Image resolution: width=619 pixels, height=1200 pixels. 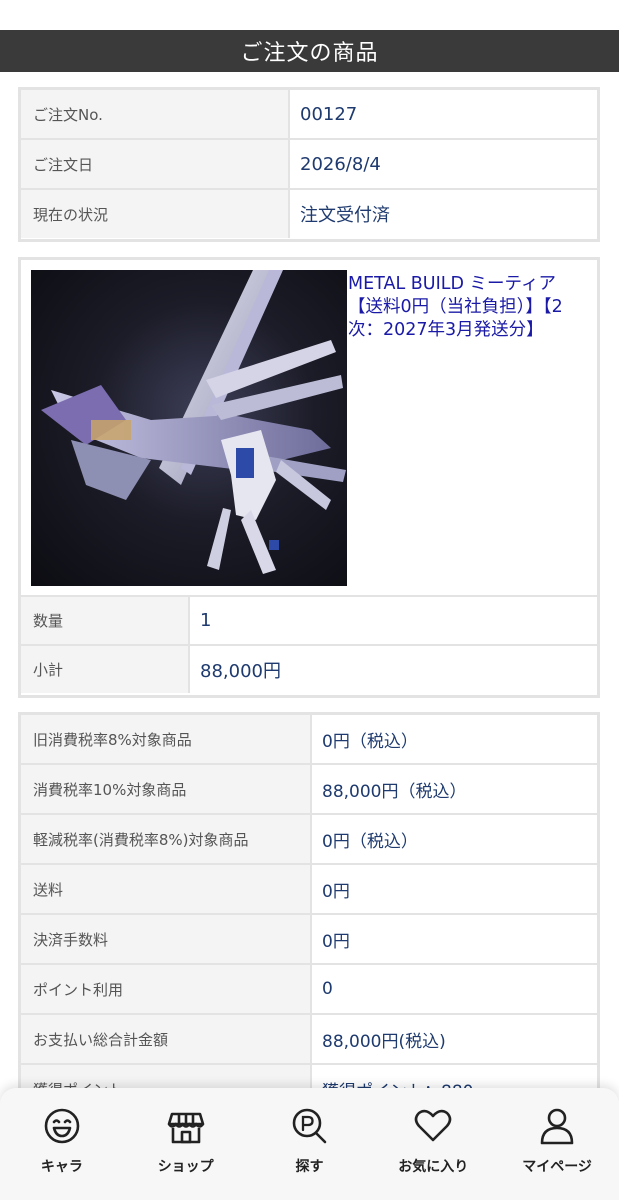 What do you see at coordinates (309, 53) in the screenshot?
I see `page-title: ご注文の商品` at bounding box center [309, 53].